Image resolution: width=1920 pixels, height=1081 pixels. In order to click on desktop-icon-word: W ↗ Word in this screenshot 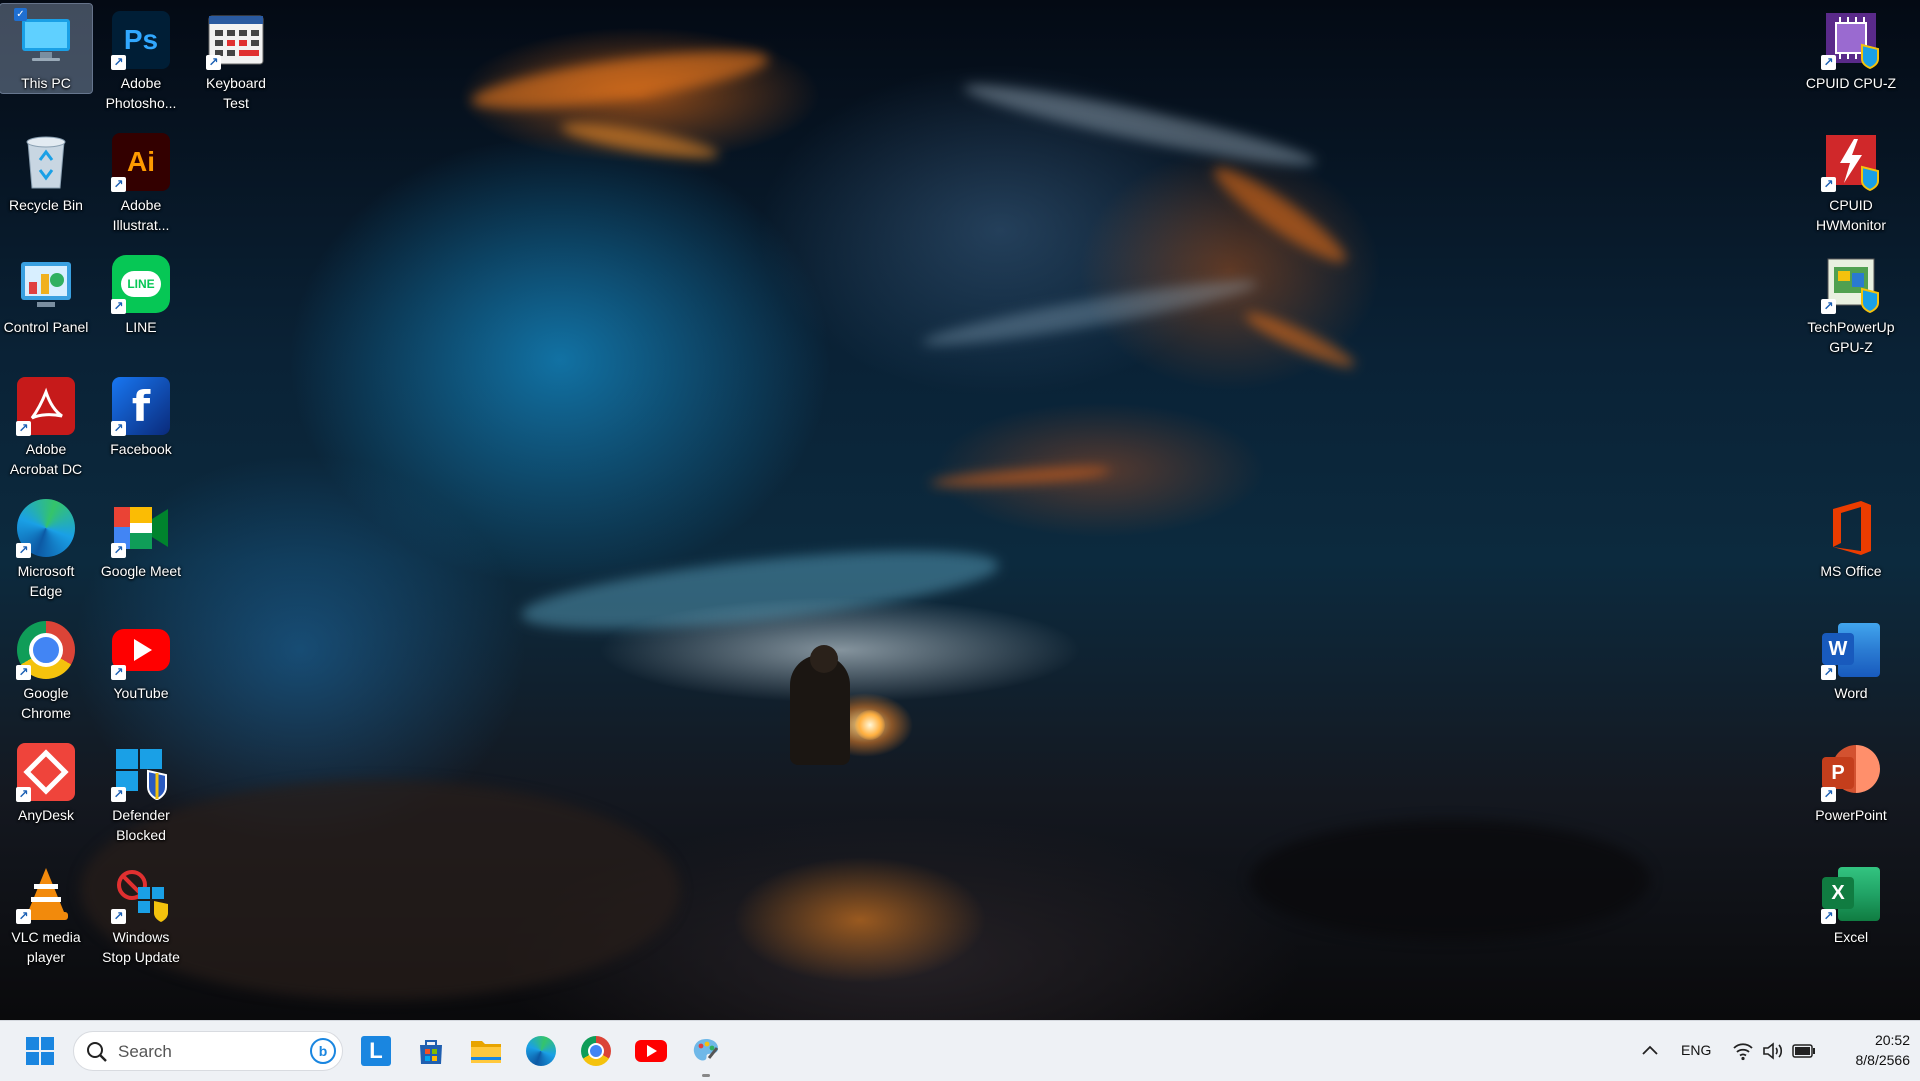, I will do `click(1851, 658)`.